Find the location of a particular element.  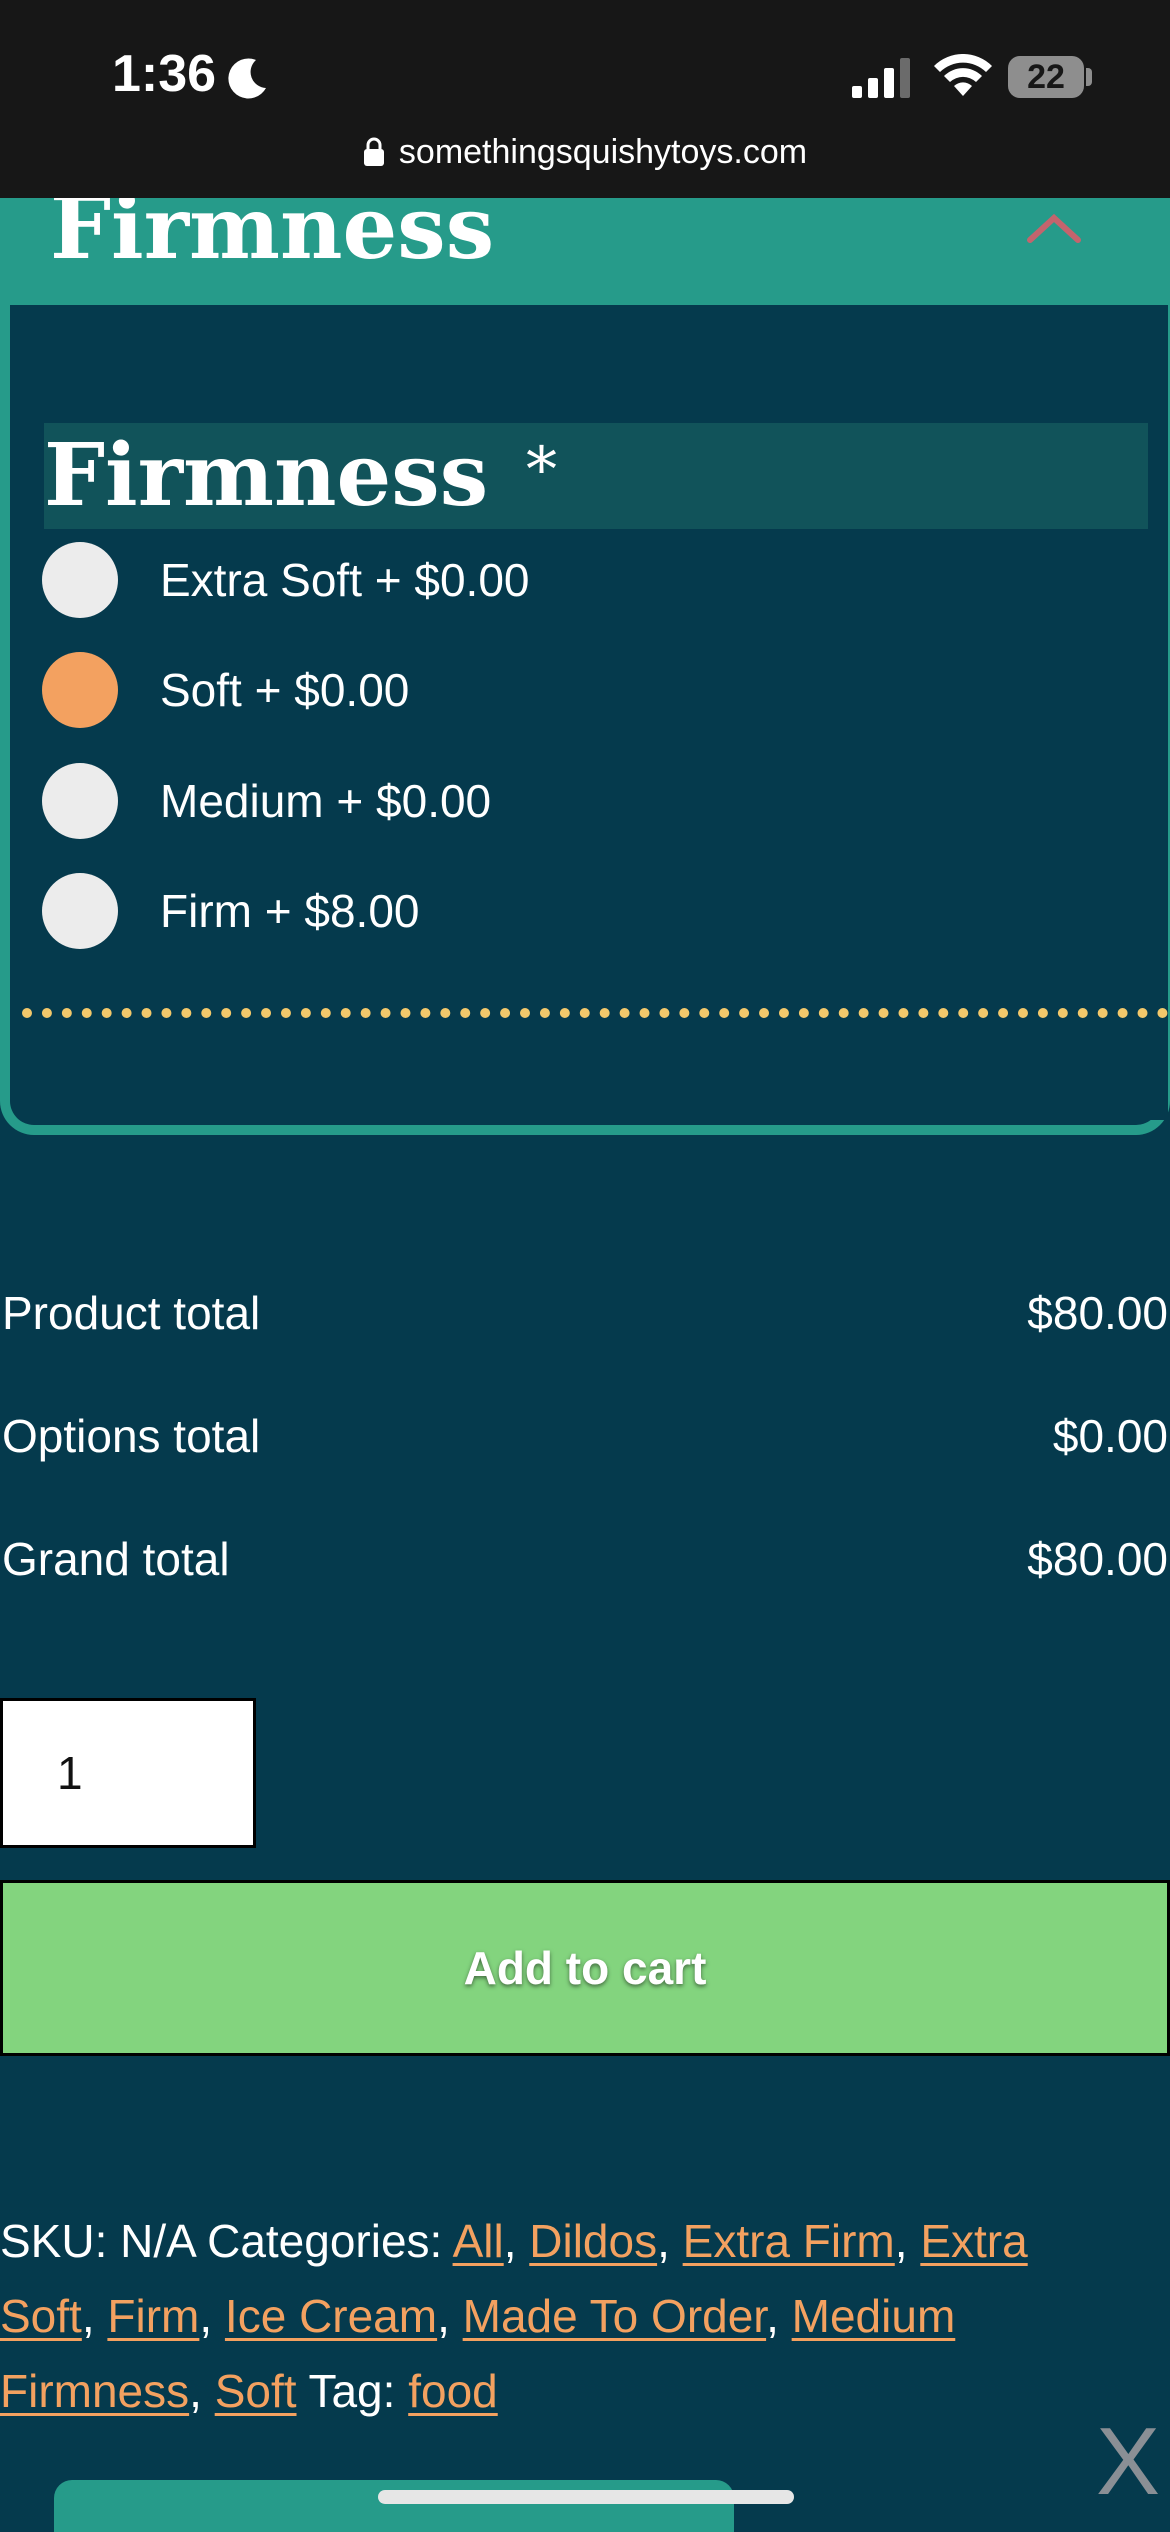

bottom-sticky-tab is located at coordinates (394, 2506).